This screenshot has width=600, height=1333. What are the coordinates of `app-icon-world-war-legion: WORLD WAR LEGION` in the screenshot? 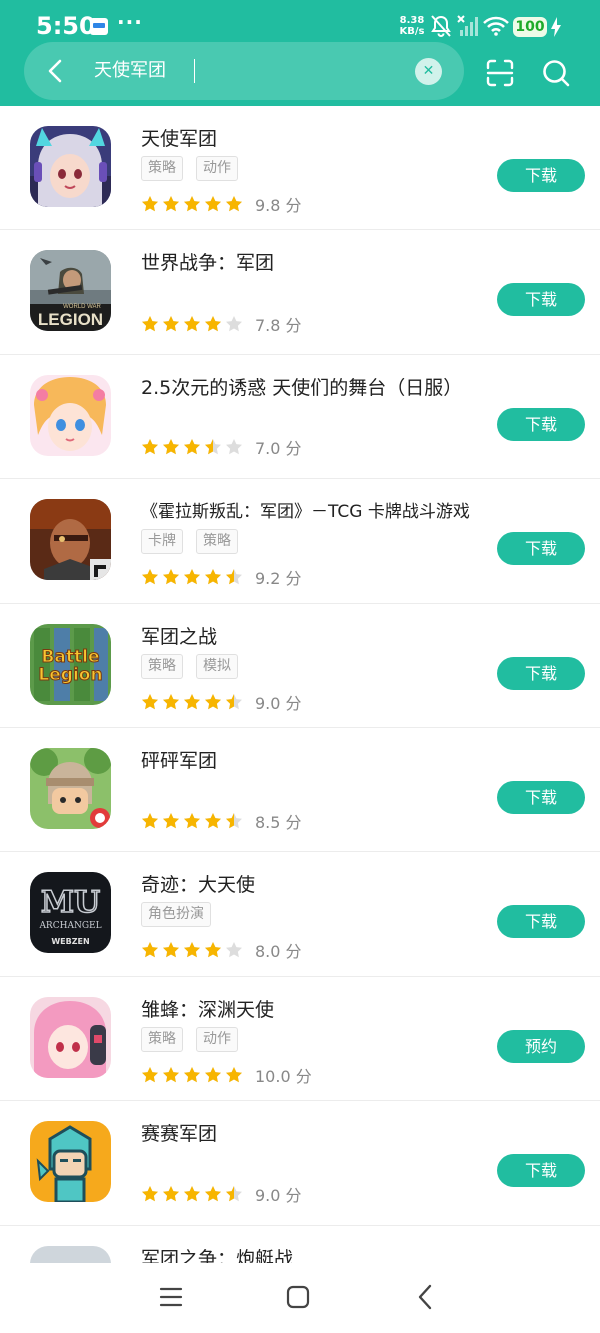 It's located at (70, 291).